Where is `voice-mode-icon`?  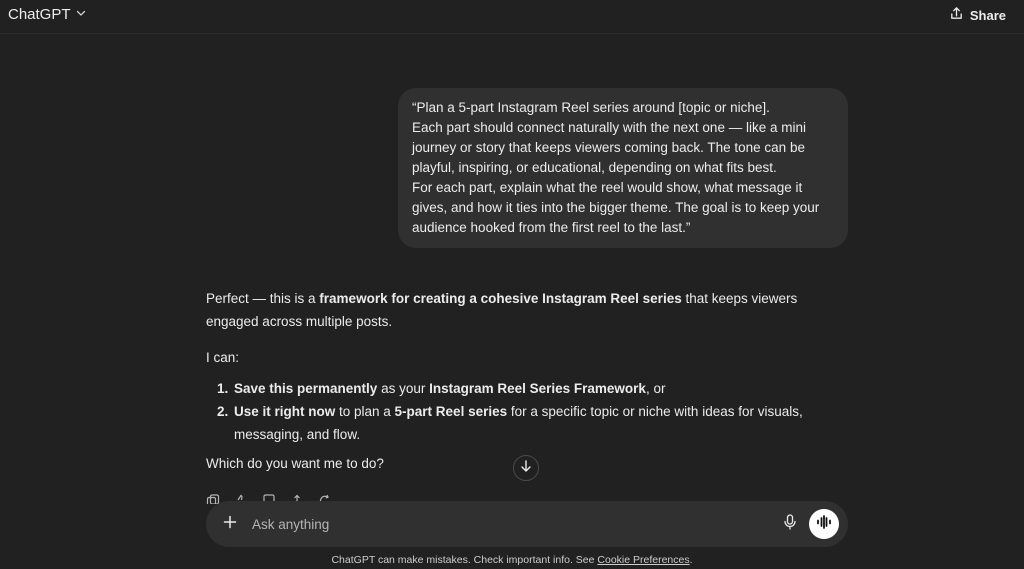 voice-mode-icon is located at coordinates (824, 524).